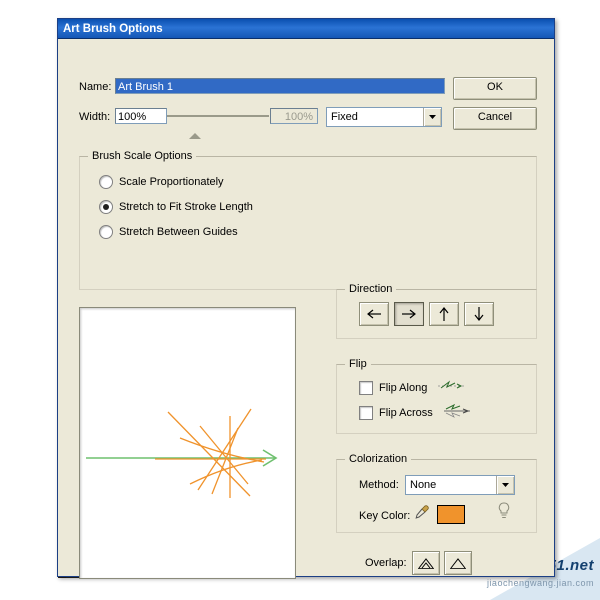 The height and width of the screenshot is (600, 600). Describe the element at coordinates (95, 117) in the screenshot. I see `width-label: Width:` at that location.